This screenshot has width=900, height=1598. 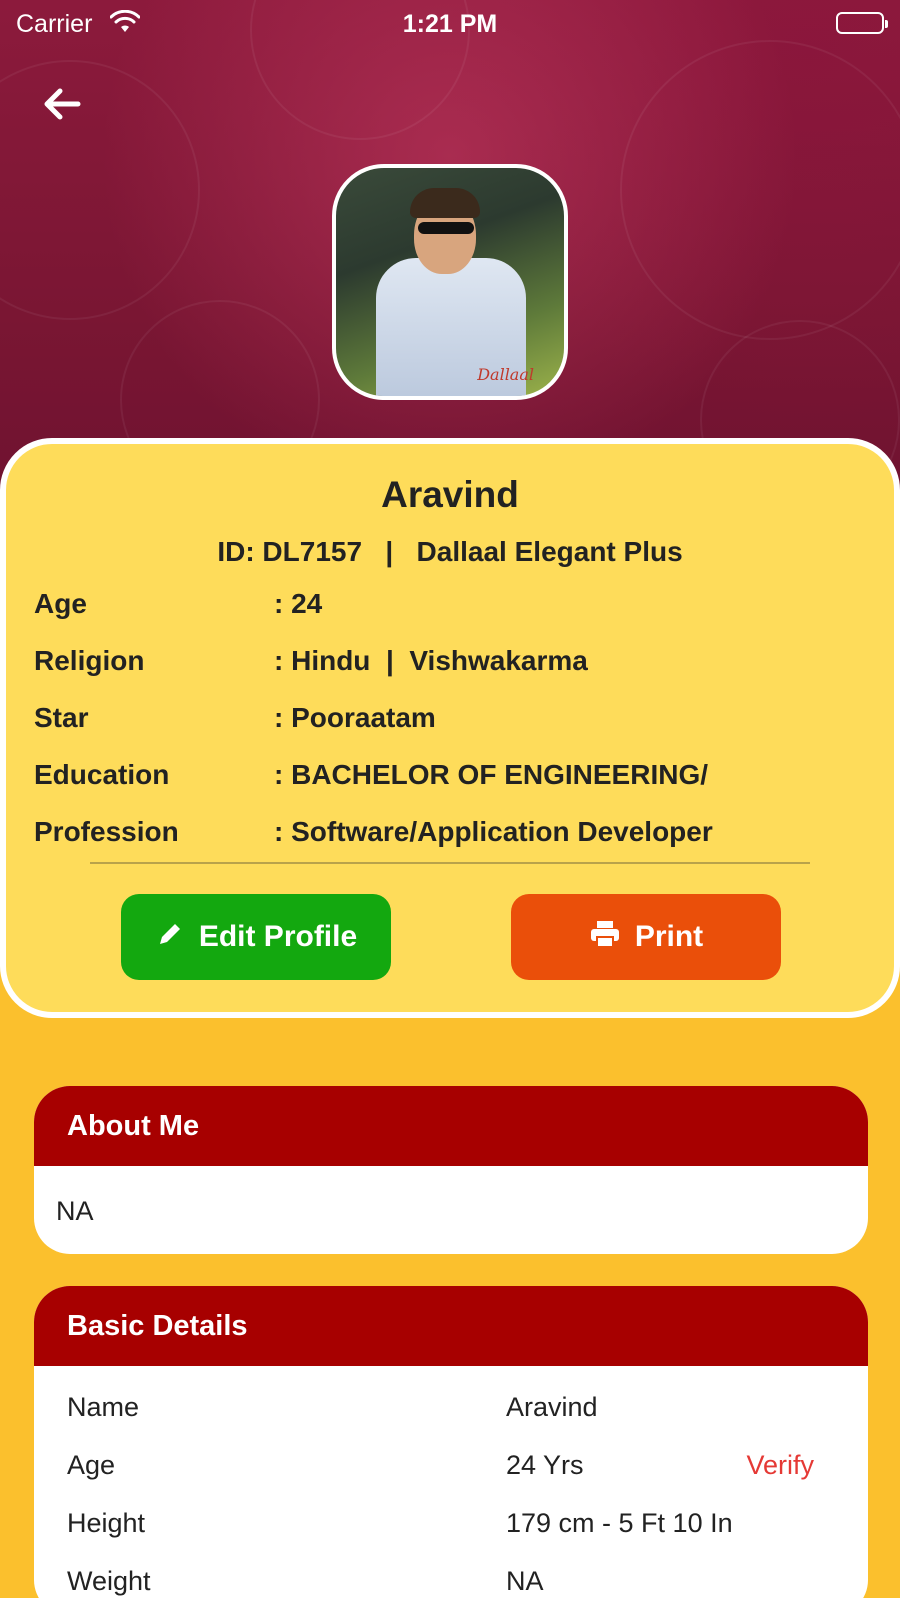 I want to click on back-button, so click(x=62, y=104).